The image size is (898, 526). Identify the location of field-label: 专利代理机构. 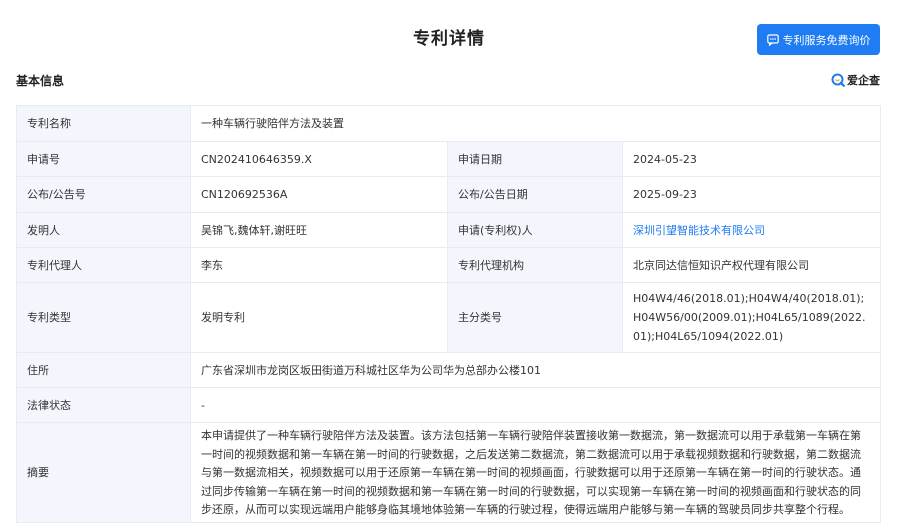
(535, 265).